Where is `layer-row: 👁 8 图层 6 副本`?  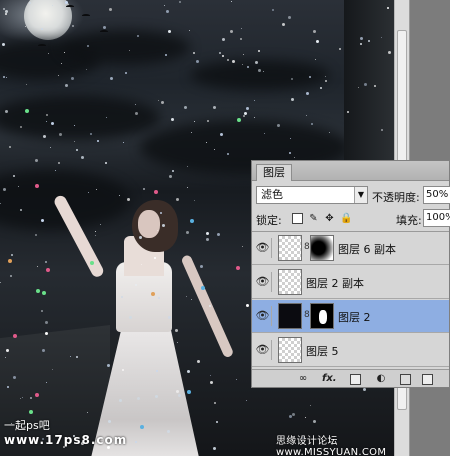 layer-row: 👁 8 图层 6 副本 is located at coordinates (350, 248).